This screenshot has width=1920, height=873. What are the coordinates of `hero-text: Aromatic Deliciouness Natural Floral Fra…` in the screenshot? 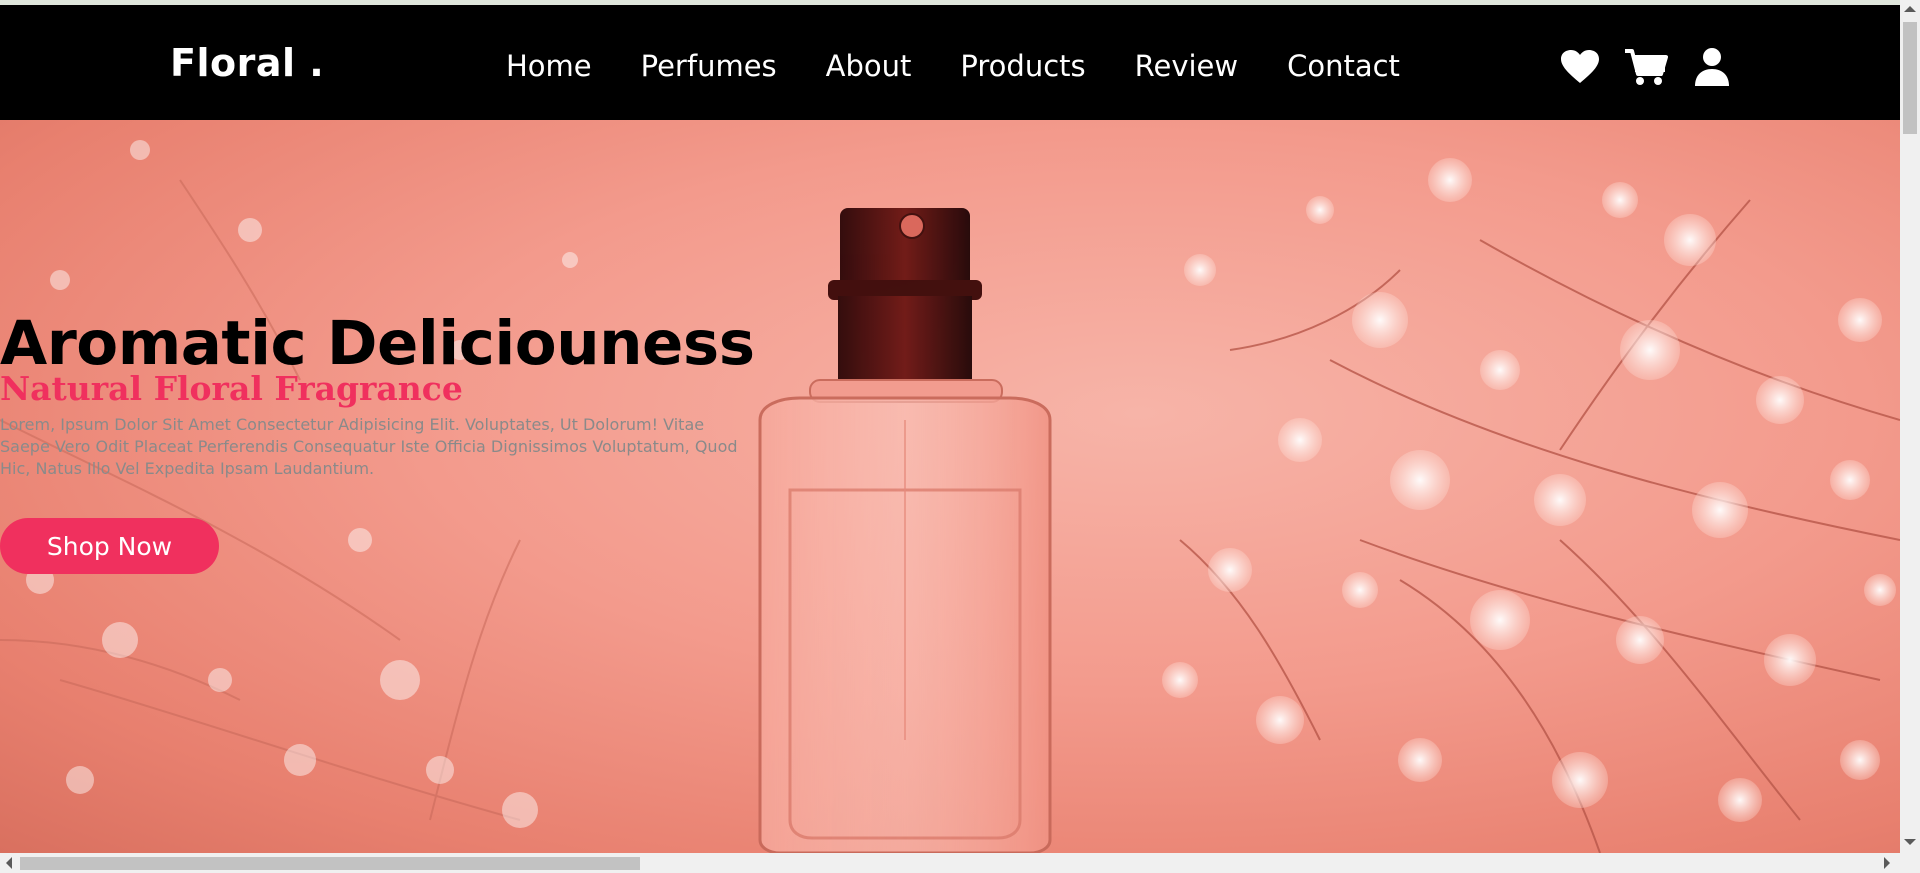 It's located at (380, 395).